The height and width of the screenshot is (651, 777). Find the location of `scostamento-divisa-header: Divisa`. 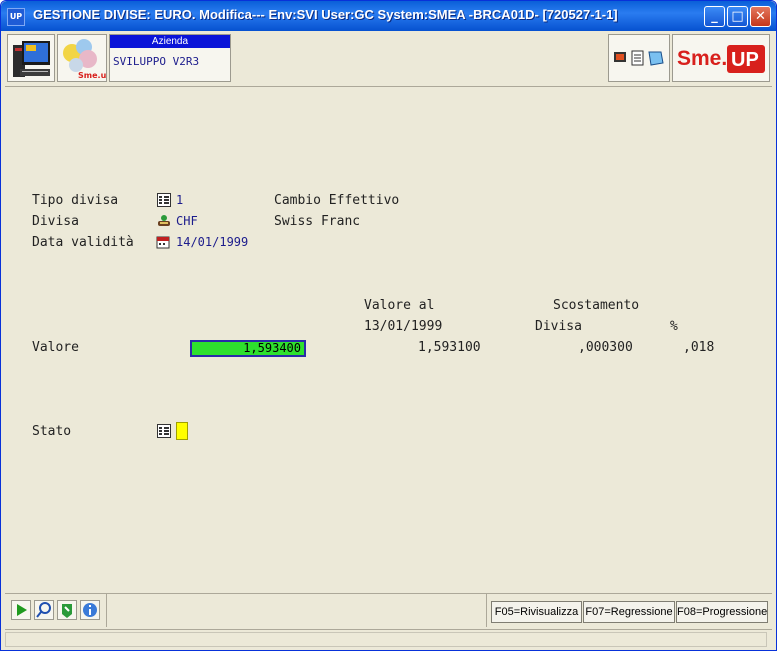

scostamento-divisa-header: Divisa is located at coordinates (558, 326).